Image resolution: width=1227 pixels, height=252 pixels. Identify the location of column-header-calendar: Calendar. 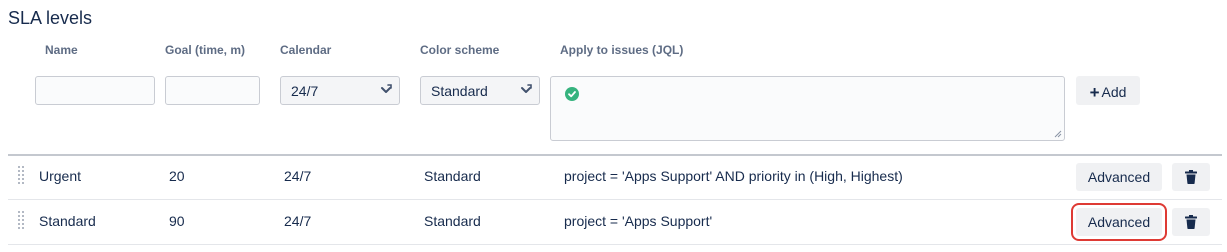
(306, 50).